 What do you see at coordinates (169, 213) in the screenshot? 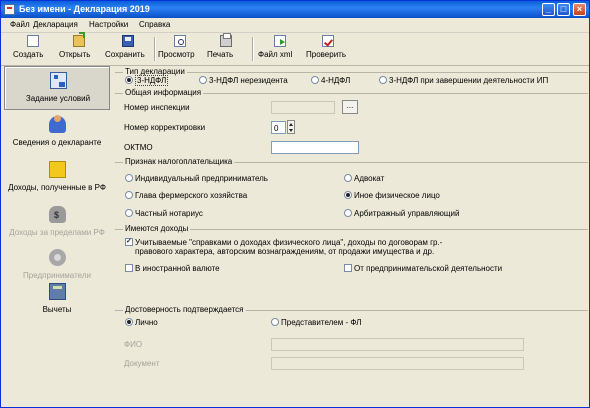
I see `radio-label: Частный нотариус` at bounding box center [169, 213].